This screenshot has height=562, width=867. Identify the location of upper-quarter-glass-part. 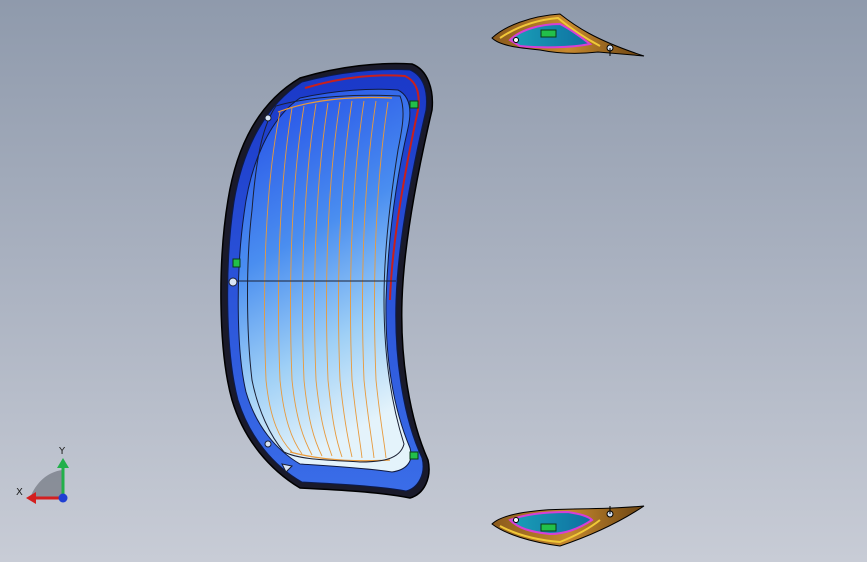
(568, 35).